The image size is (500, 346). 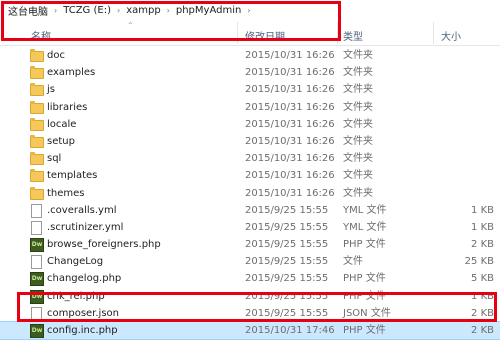 What do you see at coordinates (290, 330) in the screenshot?
I see `file-date: 2015/10/31 17:46` at bounding box center [290, 330].